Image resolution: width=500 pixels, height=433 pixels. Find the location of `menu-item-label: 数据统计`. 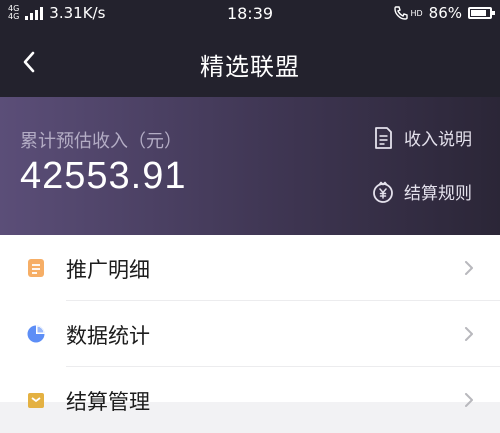

menu-item-label: 数据统计 is located at coordinates (108, 336).